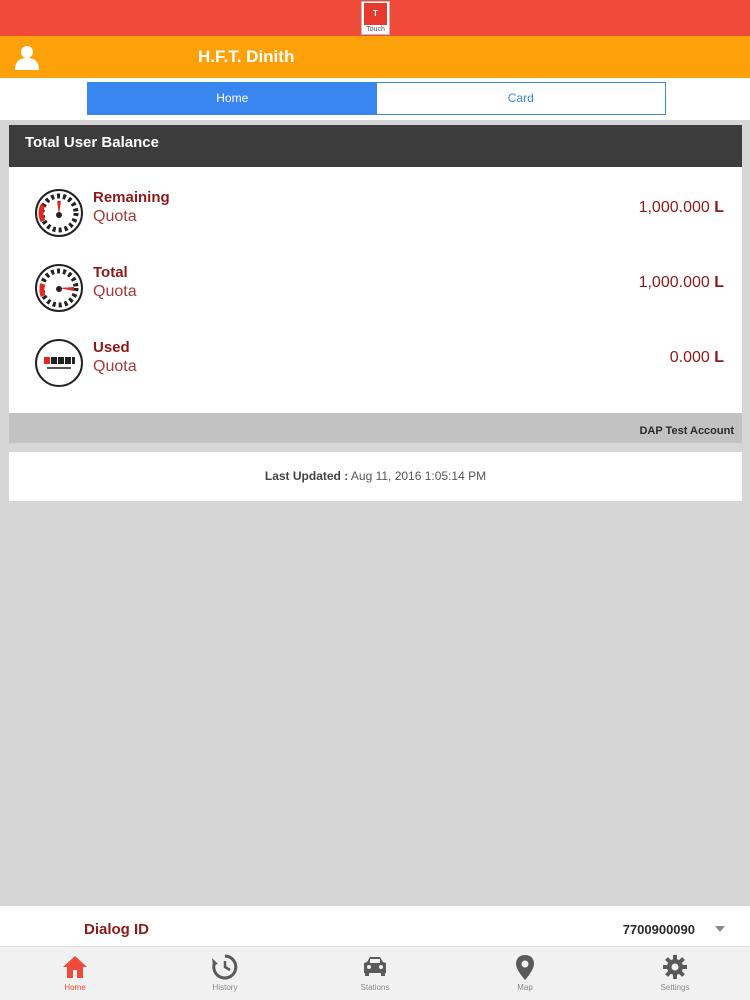 The height and width of the screenshot is (1000, 750). What do you see at coordinates (418, 476) in the screenshot?
I see `last-updated-value: Aug 11, 2016 1:05:14 PM` at bounding box center [418, 476].